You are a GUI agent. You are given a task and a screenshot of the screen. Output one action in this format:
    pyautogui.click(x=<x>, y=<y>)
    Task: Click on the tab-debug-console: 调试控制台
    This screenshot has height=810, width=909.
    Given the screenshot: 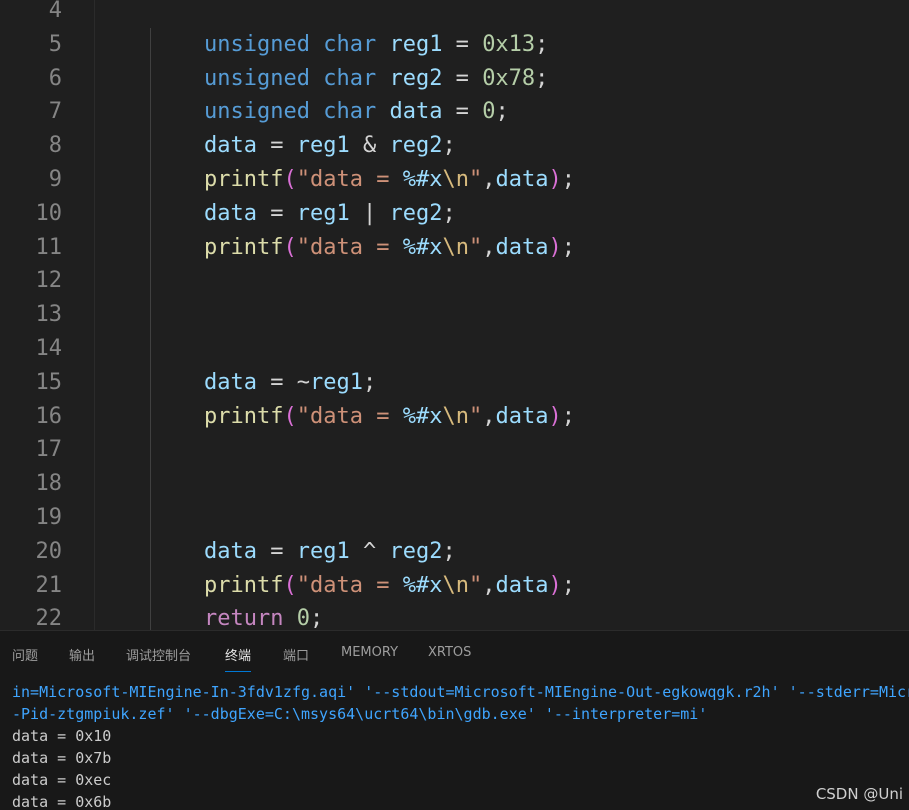 What is the action you would take?
    pyautogui.click(x=158, y=654)
    